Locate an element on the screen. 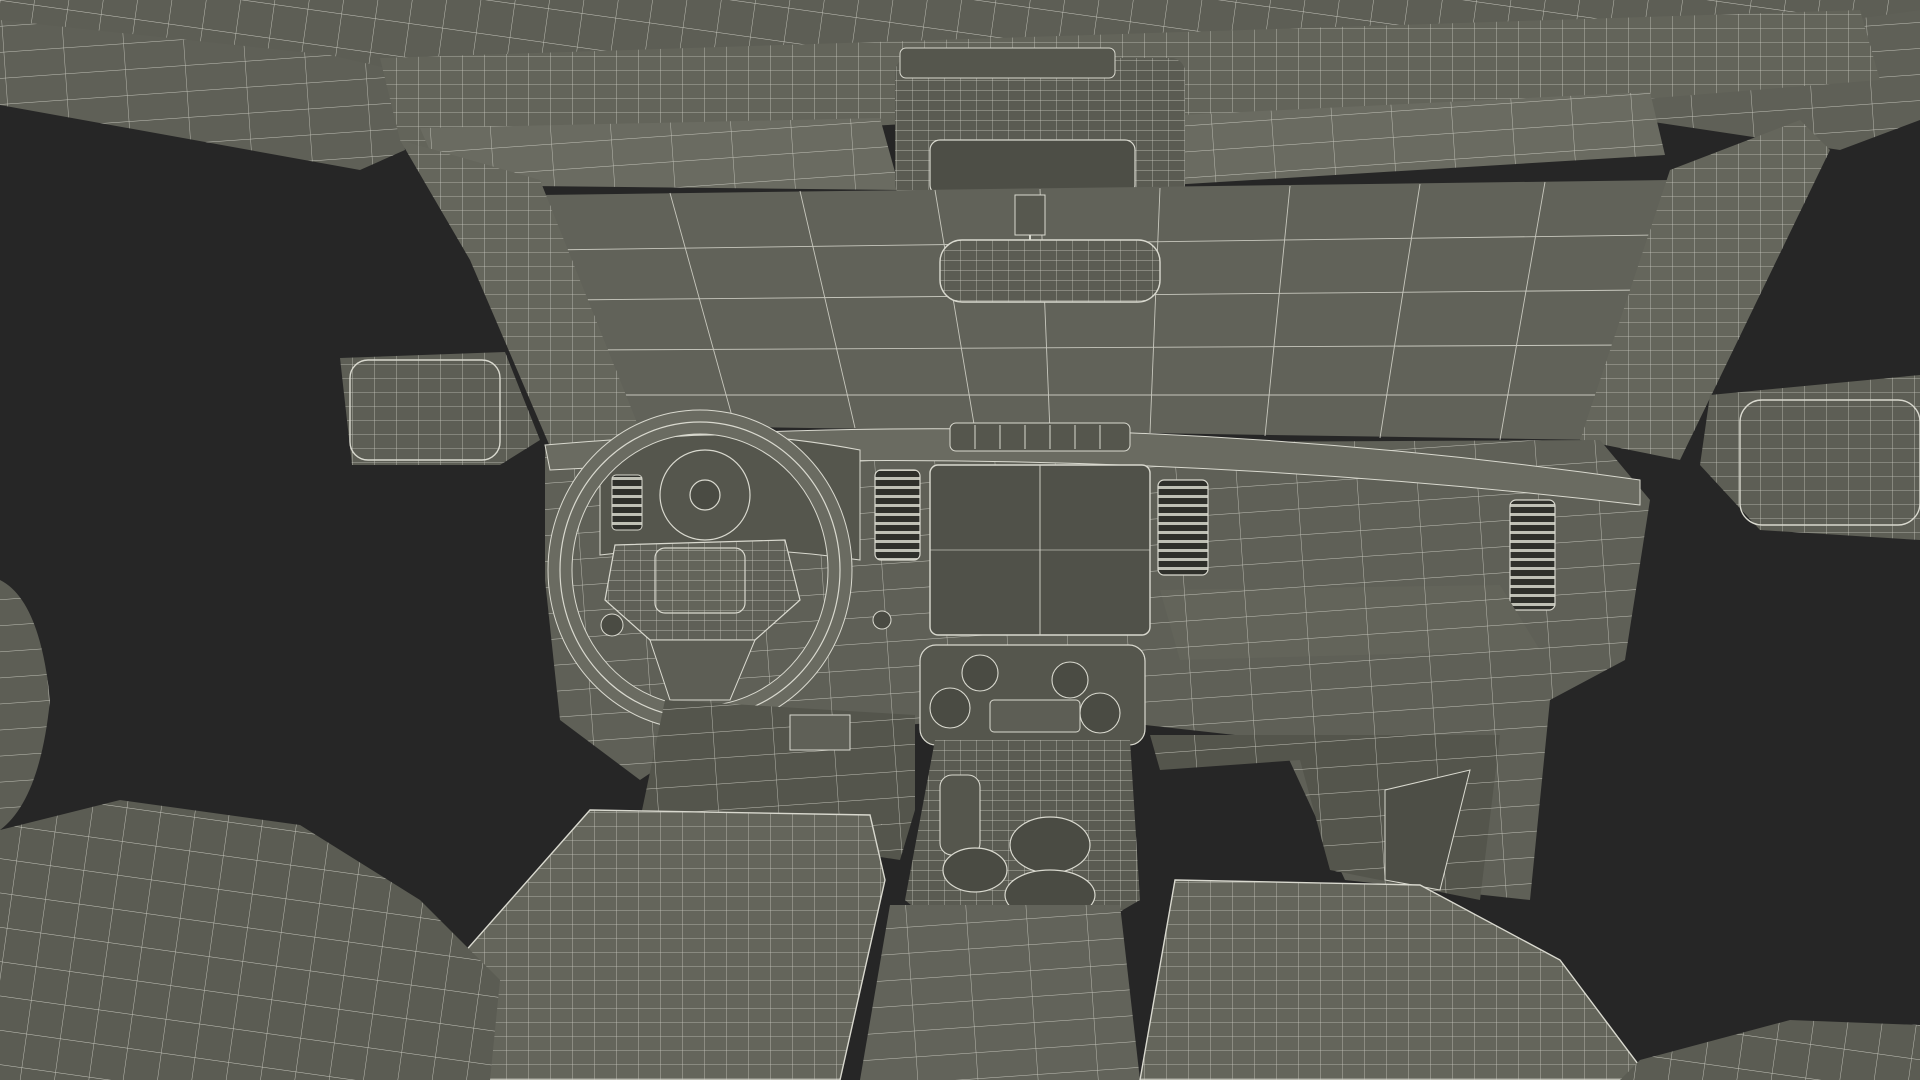  rear-seat-right is located at coordinates (1770, 1050).